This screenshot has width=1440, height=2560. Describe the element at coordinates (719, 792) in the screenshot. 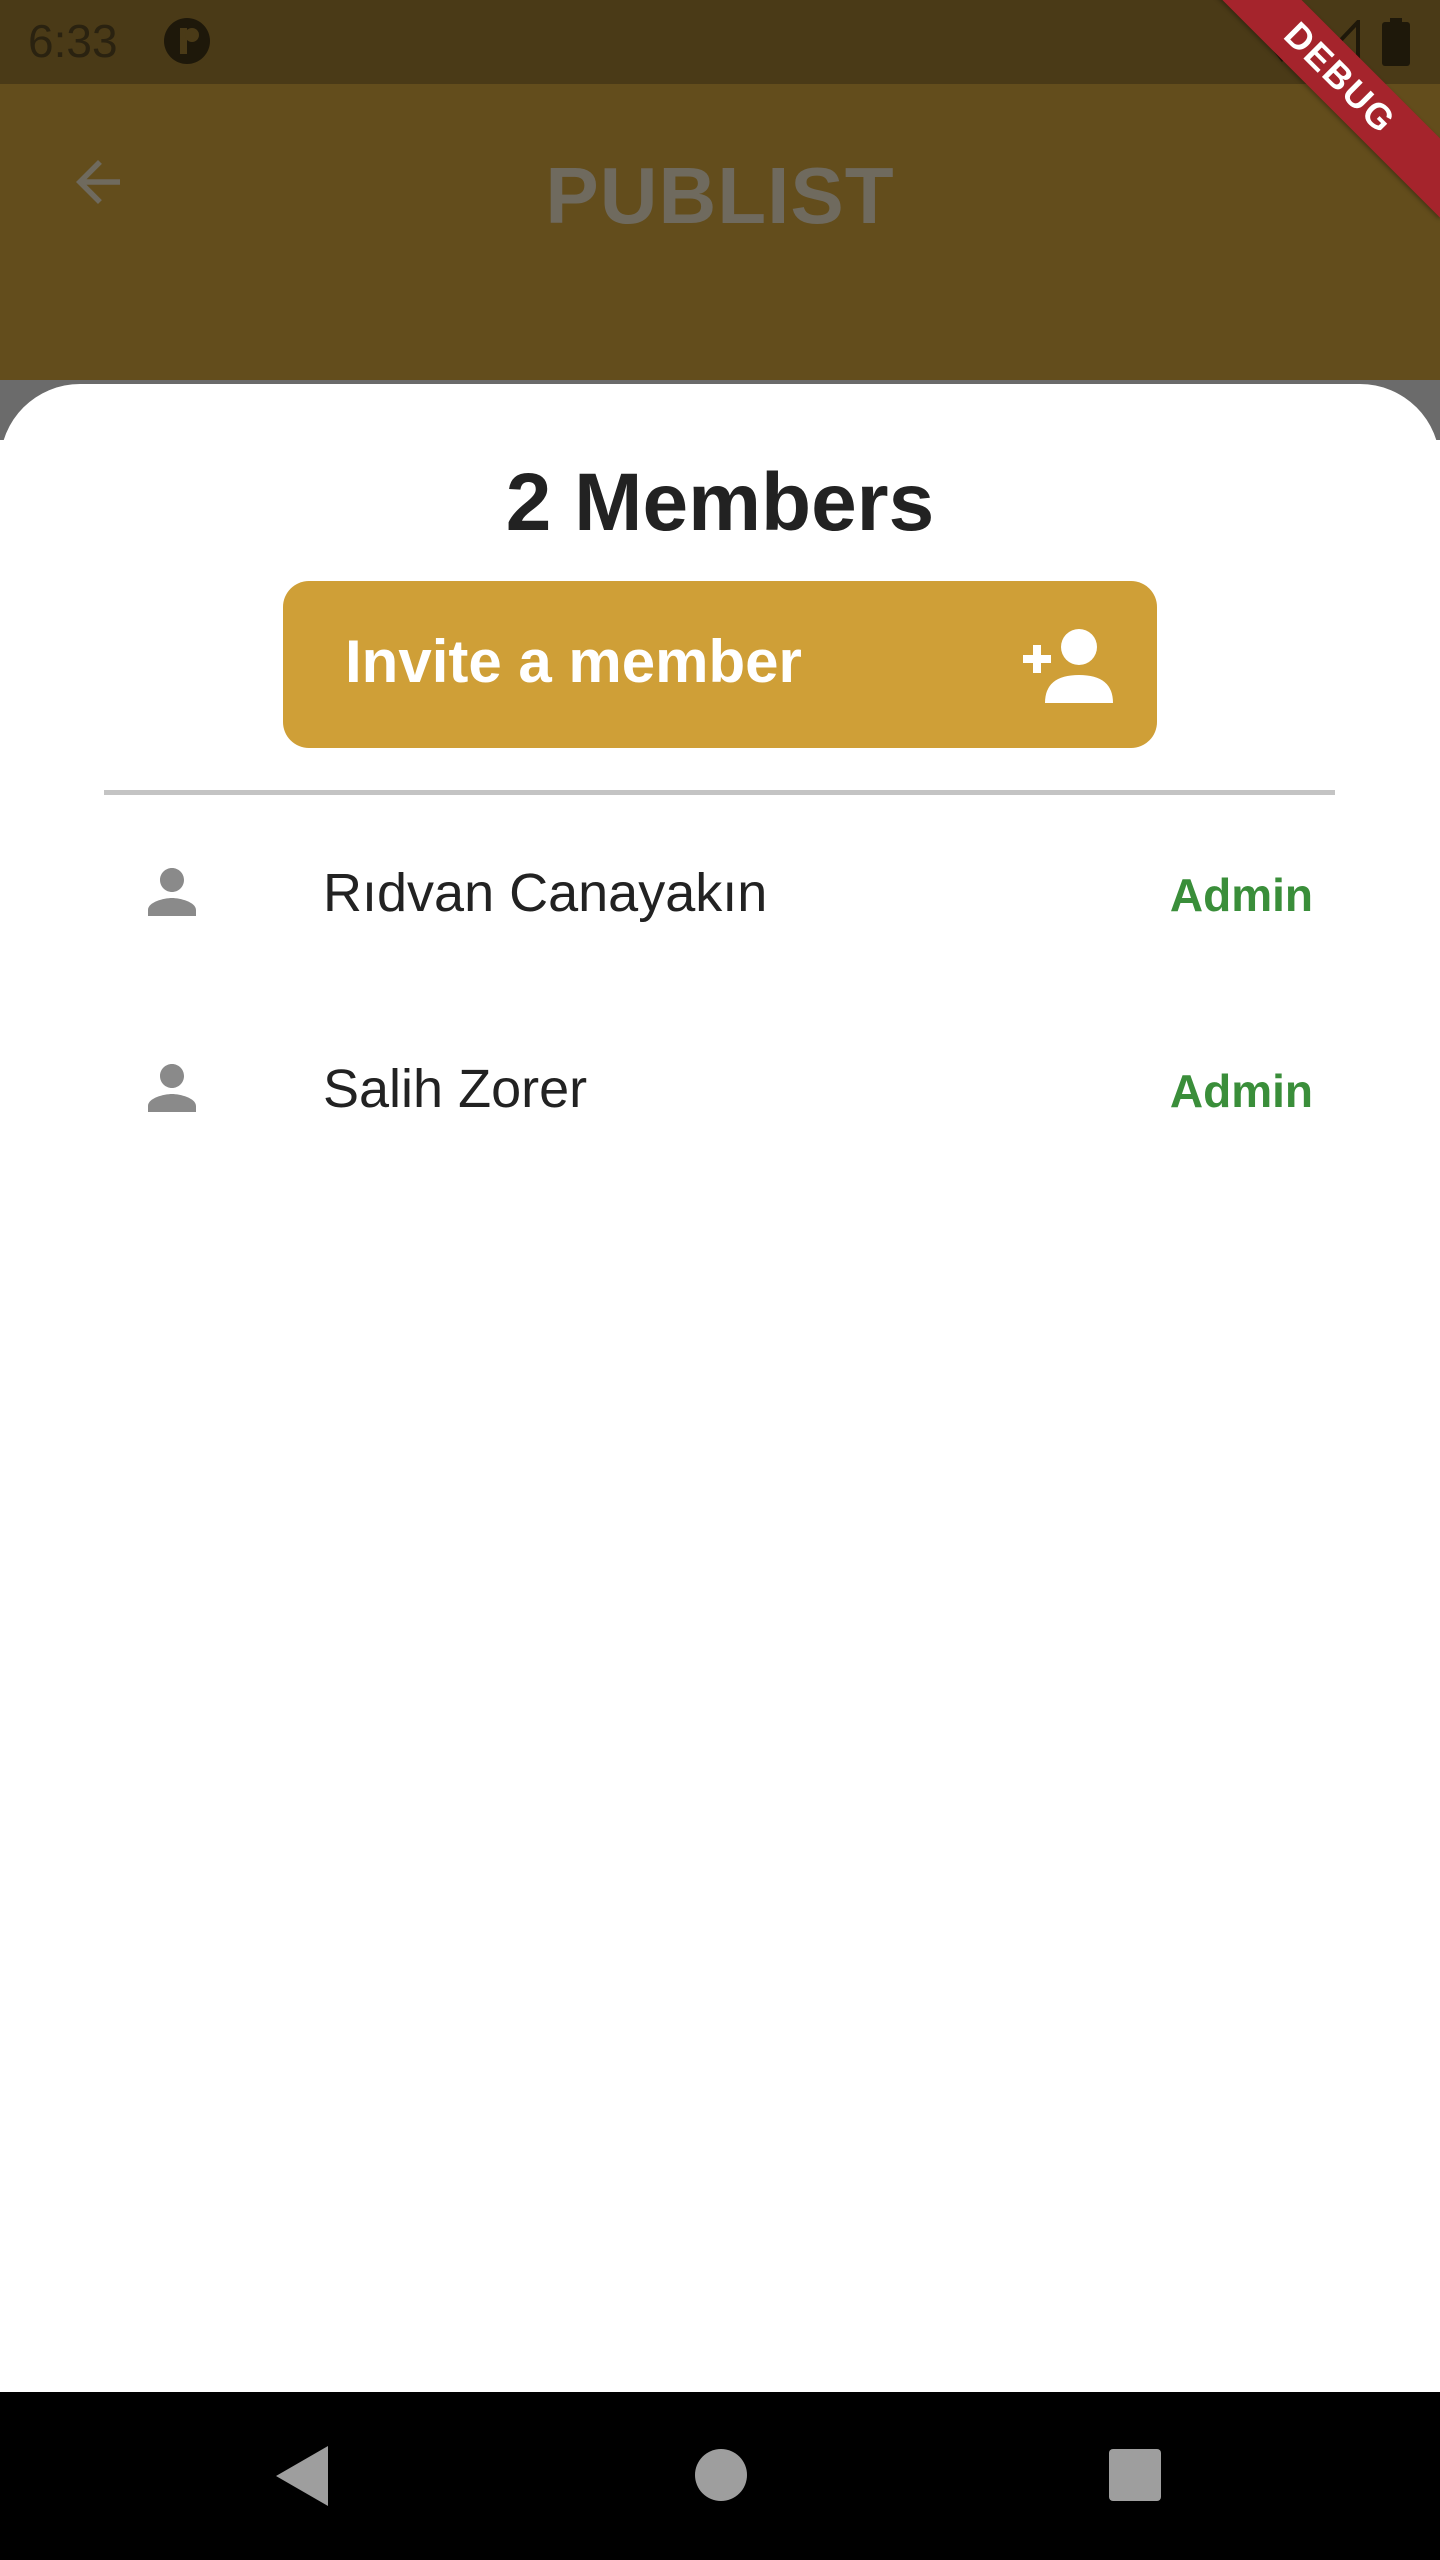

I see `divider` at that location.